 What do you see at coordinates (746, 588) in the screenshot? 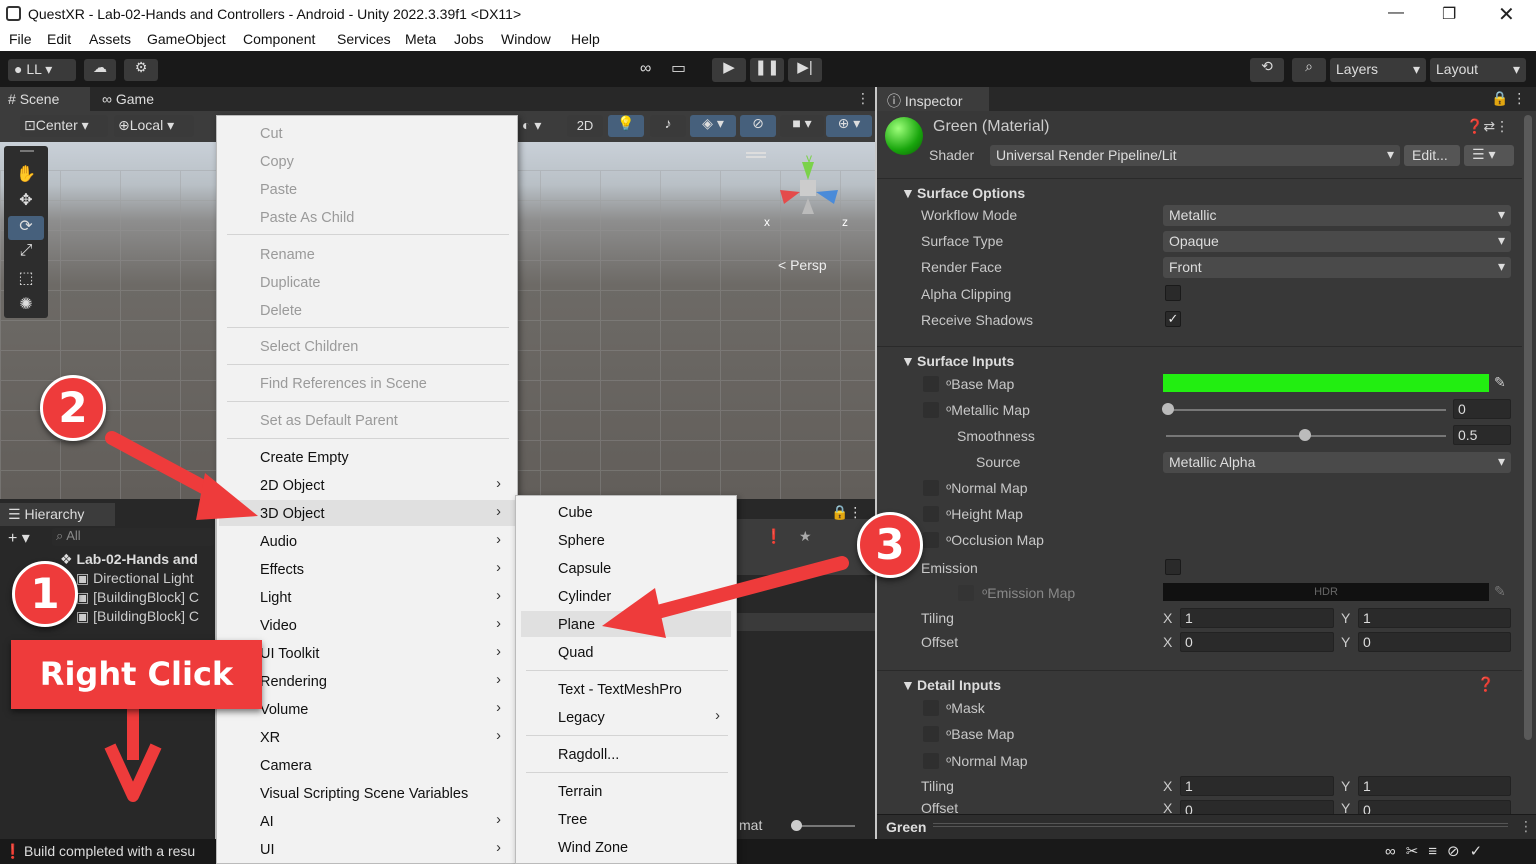
I see `arrow-step3-shaft` at bounding box center [746, 588].